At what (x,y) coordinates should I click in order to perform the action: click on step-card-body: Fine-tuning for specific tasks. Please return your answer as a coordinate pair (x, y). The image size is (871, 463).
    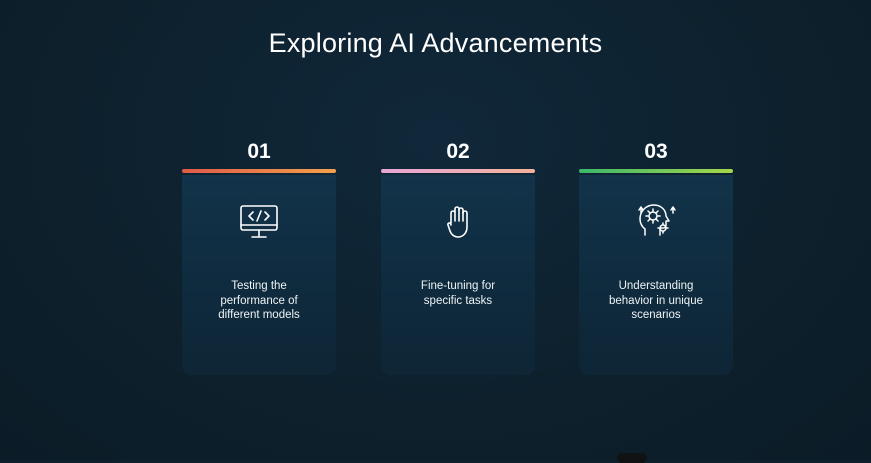
    Looking at the image, I should click on (458, 275).